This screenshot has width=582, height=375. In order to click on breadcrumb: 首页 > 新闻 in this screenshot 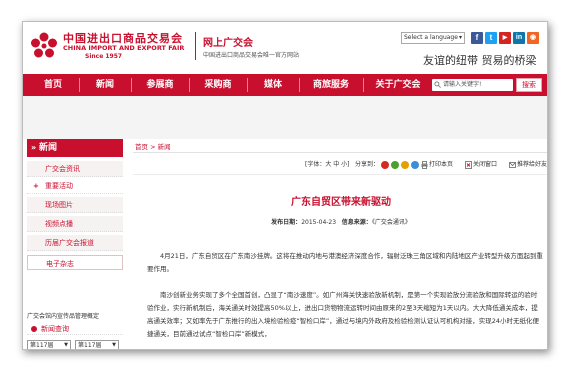, I will do `click(153, 146)`.